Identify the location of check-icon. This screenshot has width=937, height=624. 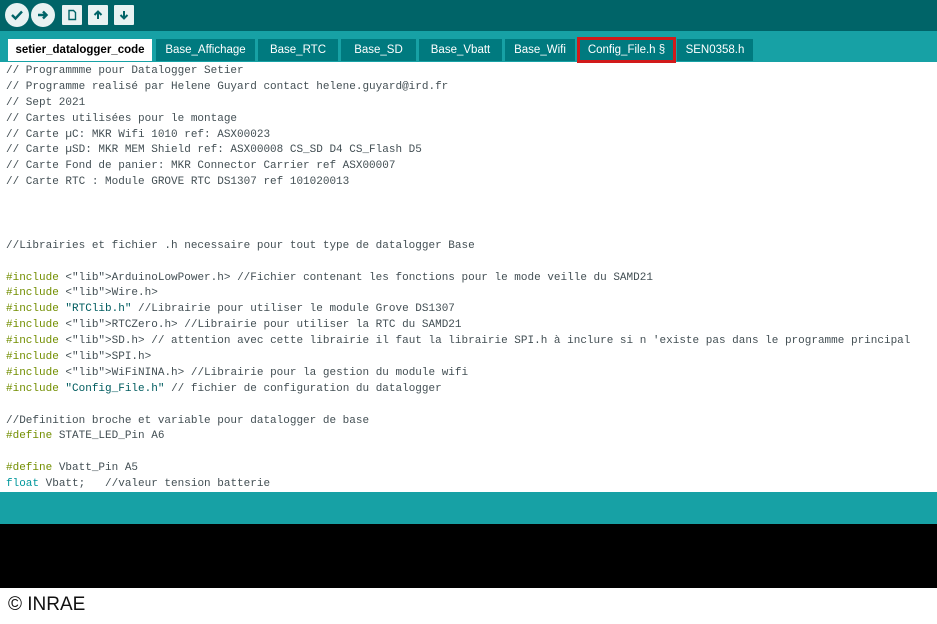
(17, 15).